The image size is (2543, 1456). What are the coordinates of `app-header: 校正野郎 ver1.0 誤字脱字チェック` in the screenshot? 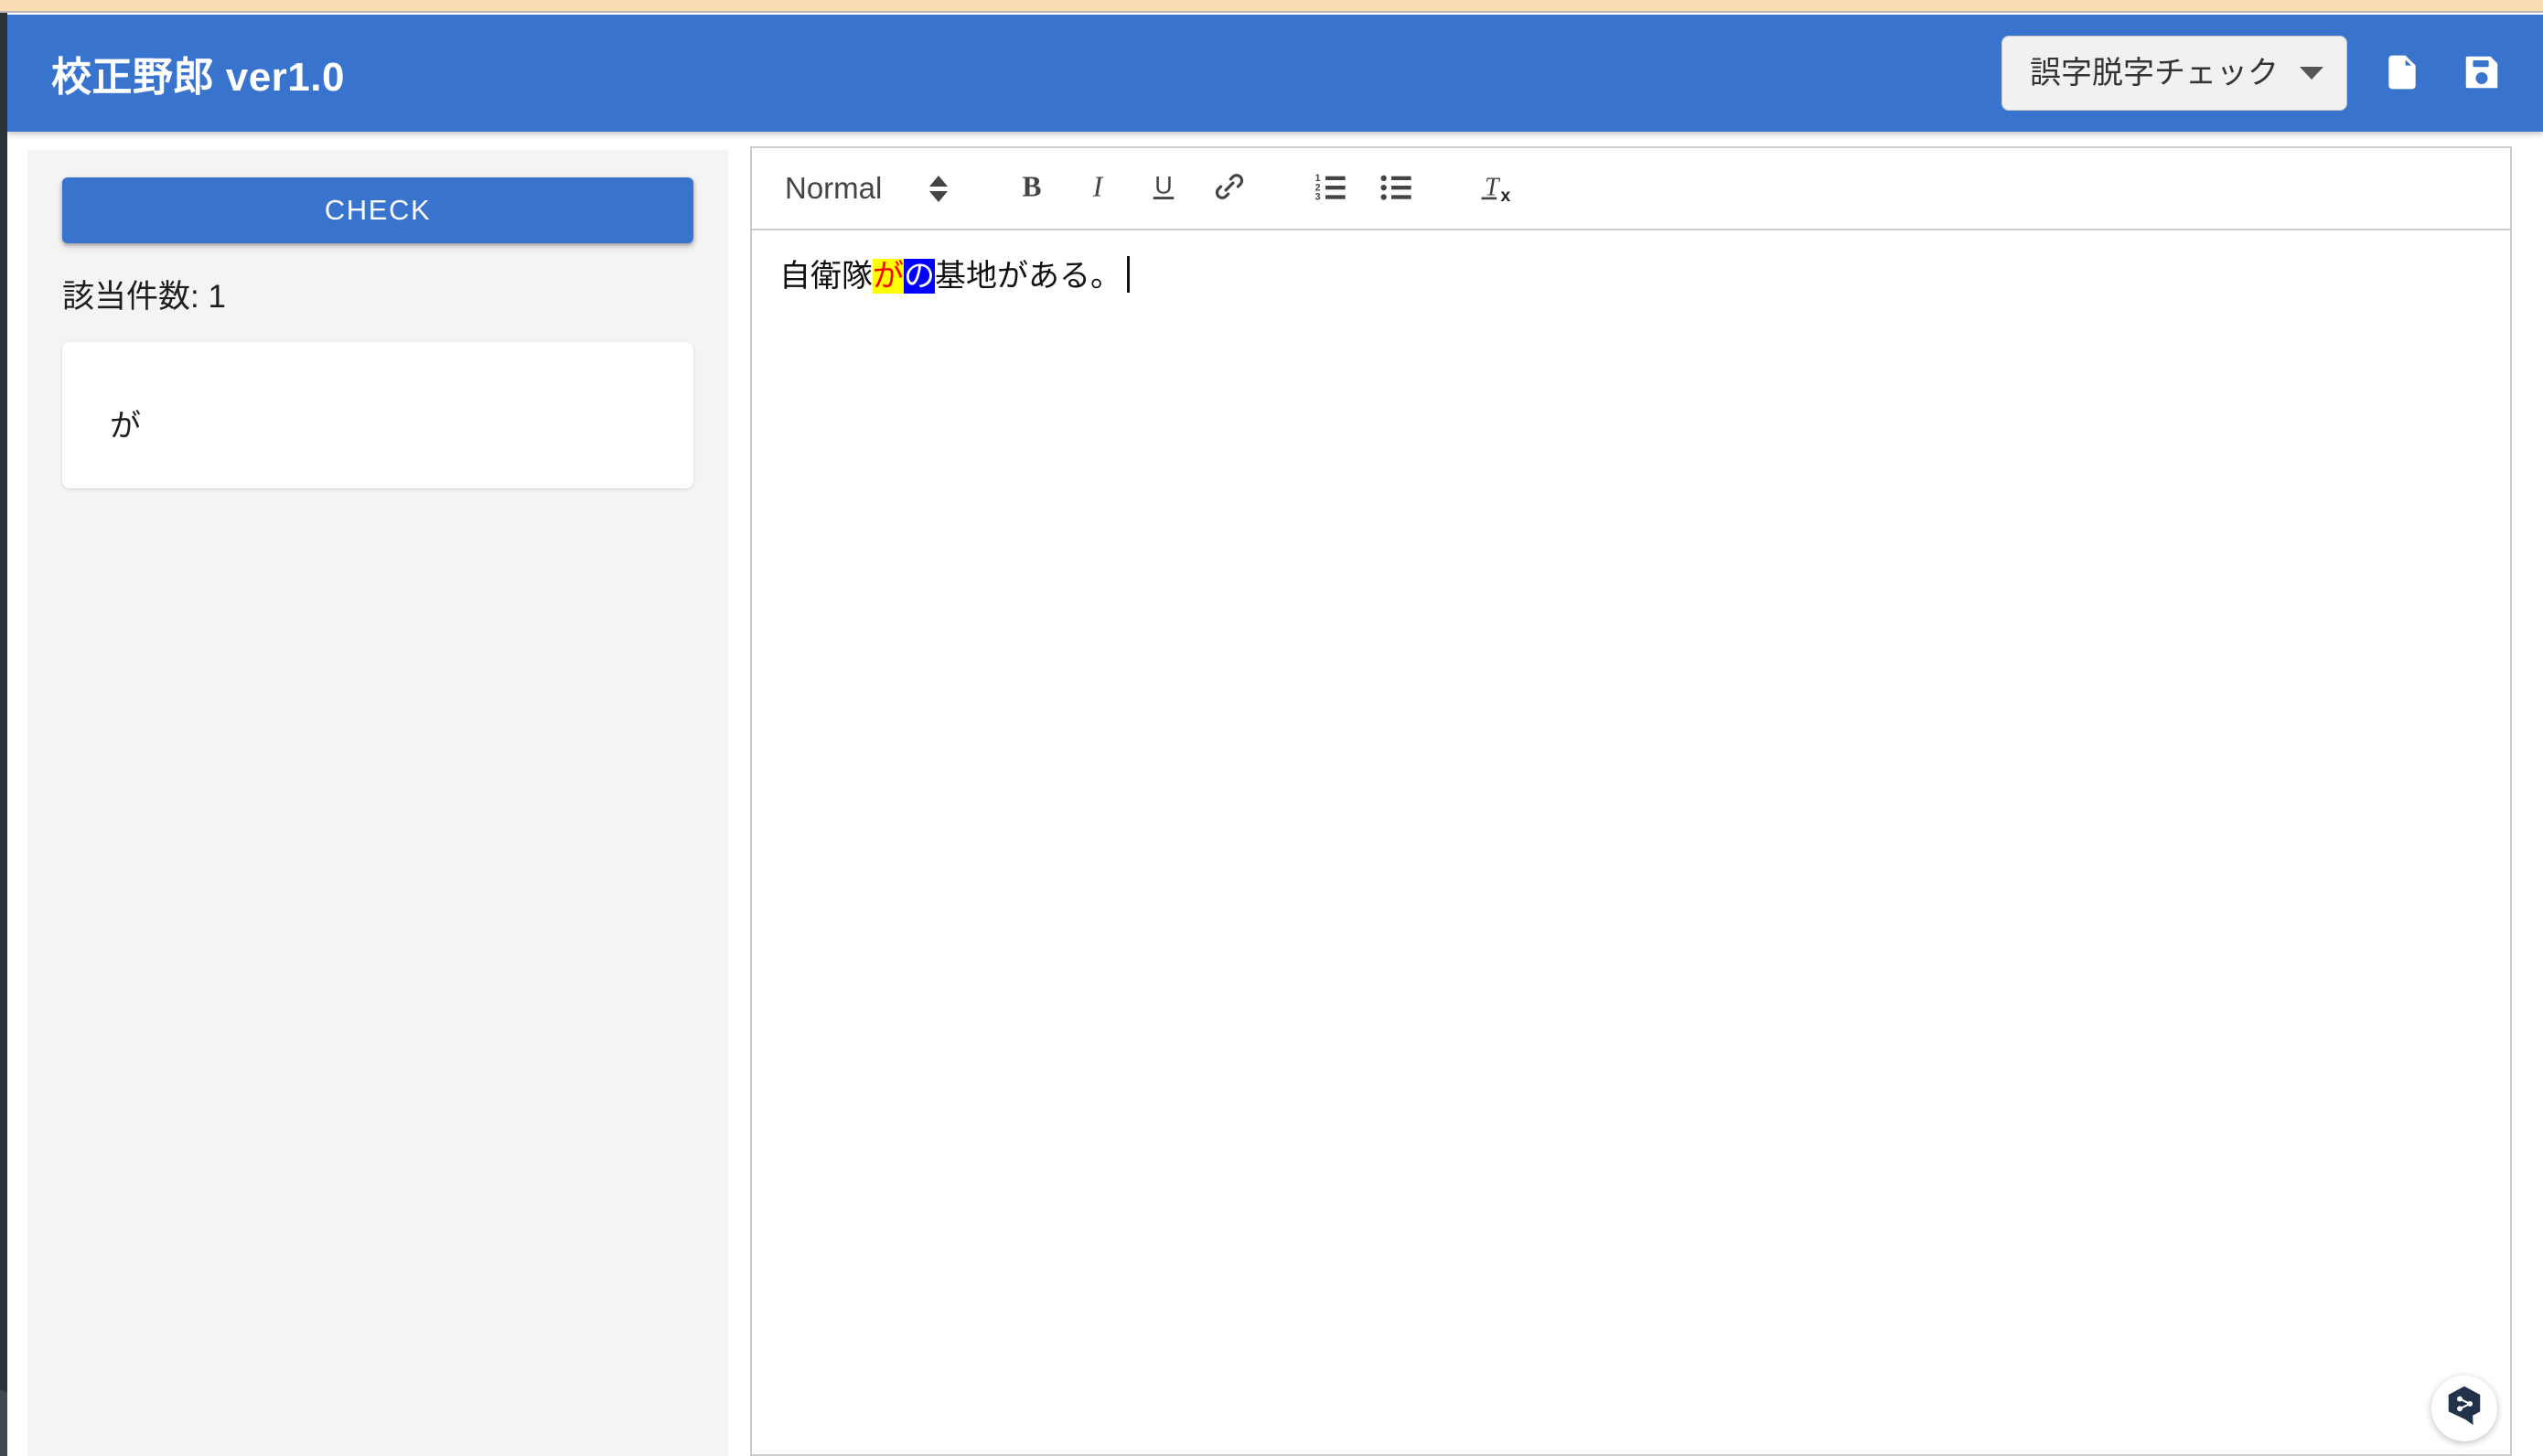 It's located at (1275, 73).